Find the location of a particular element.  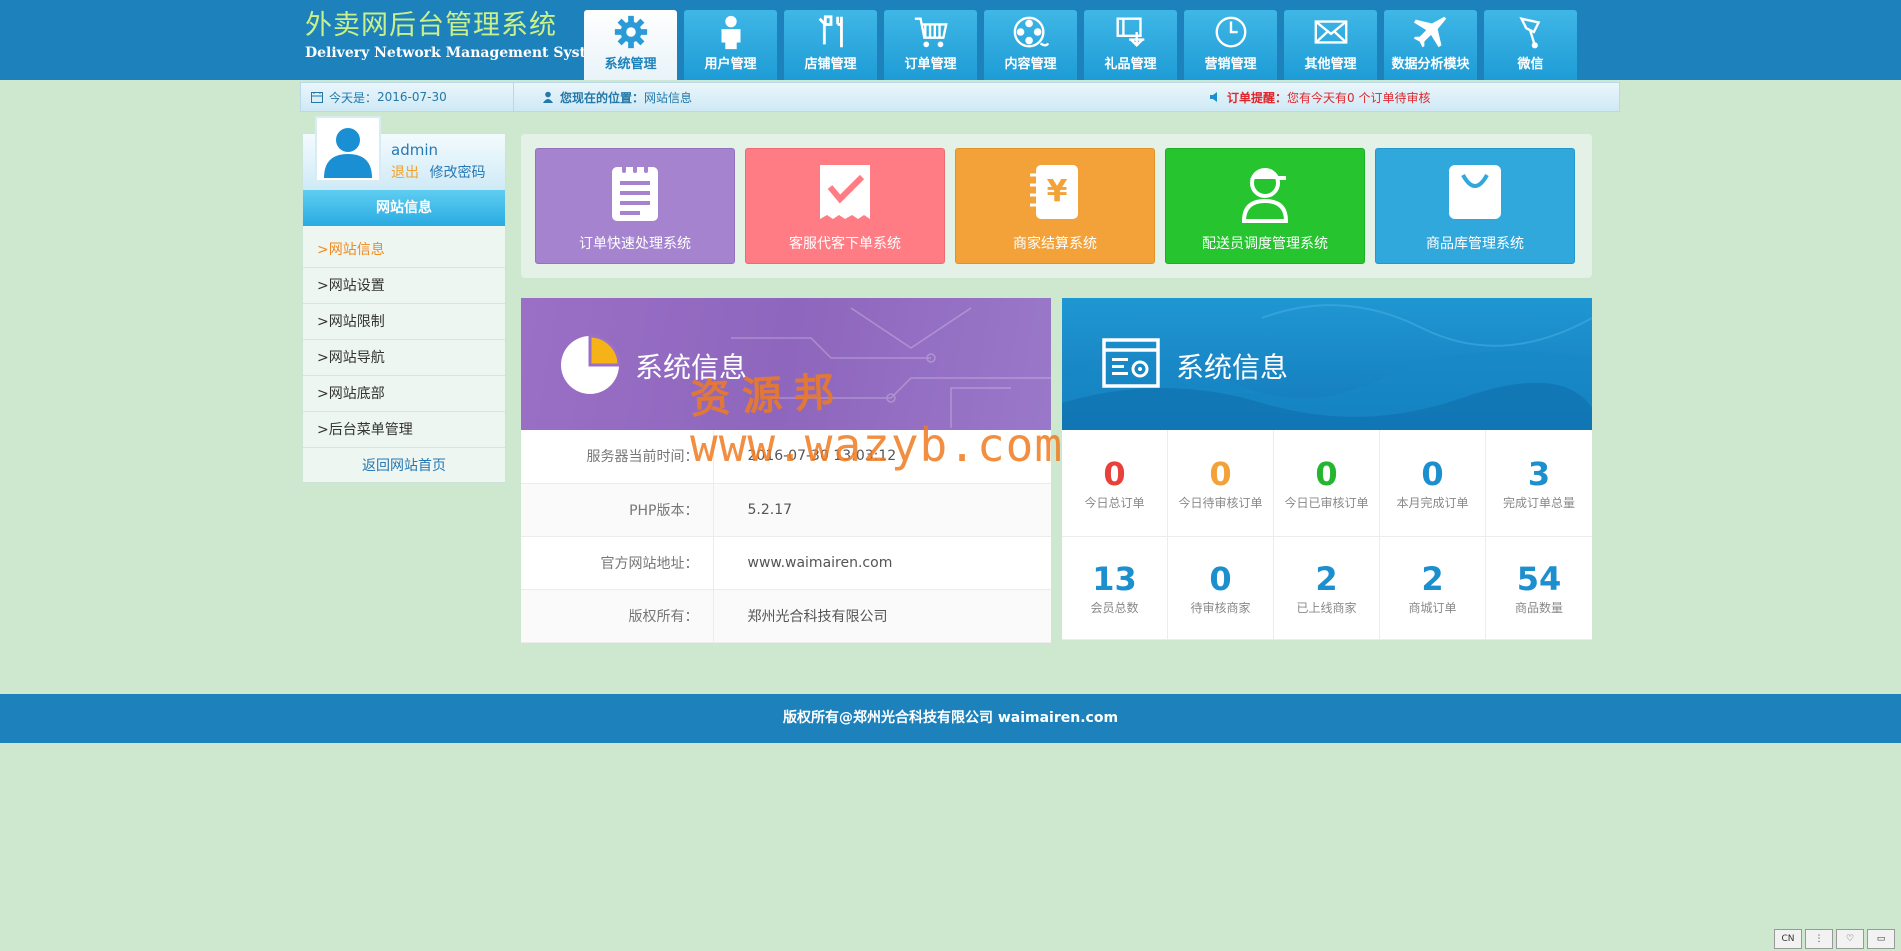

nav-label: 其他管理 is located at coordinates (1330, 64).